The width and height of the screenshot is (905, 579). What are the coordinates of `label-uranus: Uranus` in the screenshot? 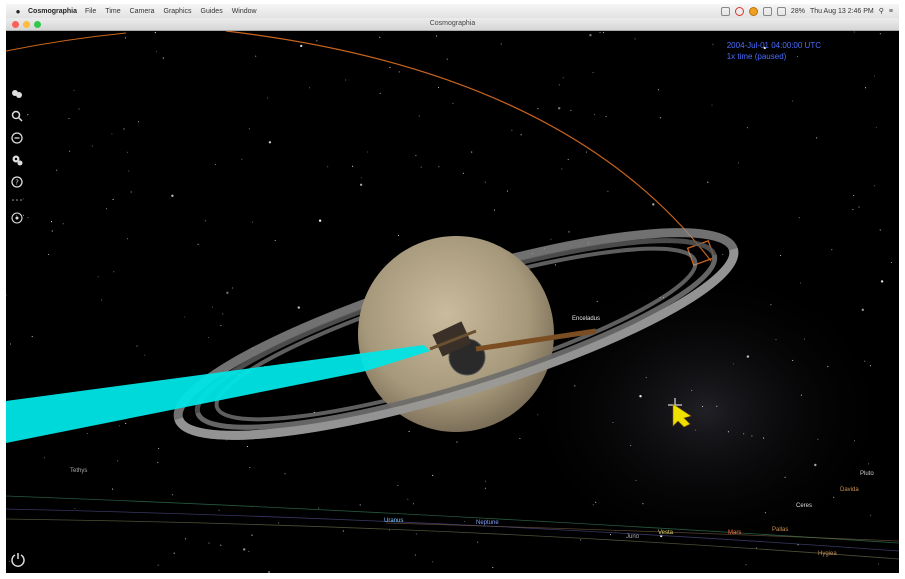 It's located at (393, 521).